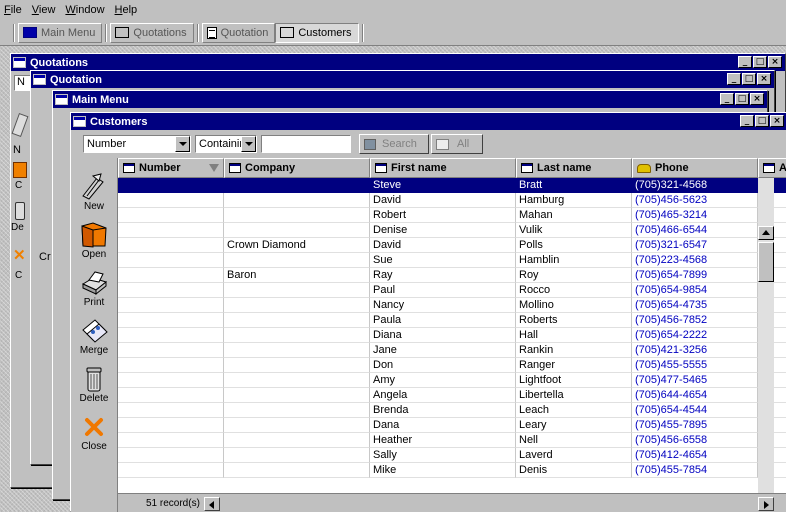 This screenshot has width=786, height=512. I want to click on sort-triangle-icon, so click(214, 168).